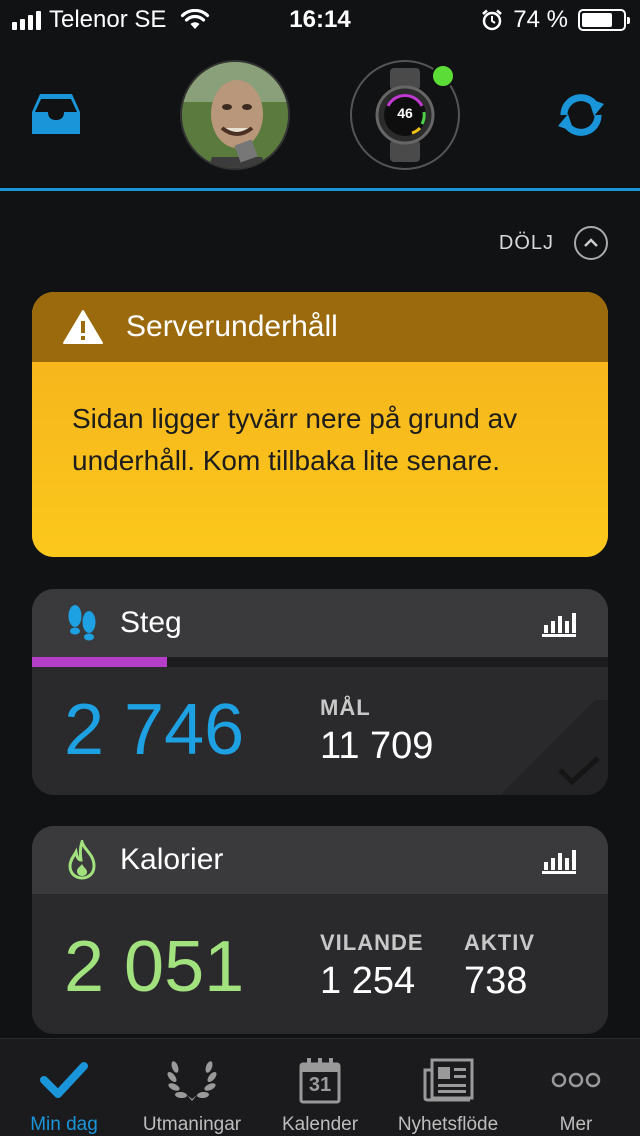  Describe the element at coordinates (372, 942) in the screenshot. I see `resting-calories-label: VILANDE` at that location.